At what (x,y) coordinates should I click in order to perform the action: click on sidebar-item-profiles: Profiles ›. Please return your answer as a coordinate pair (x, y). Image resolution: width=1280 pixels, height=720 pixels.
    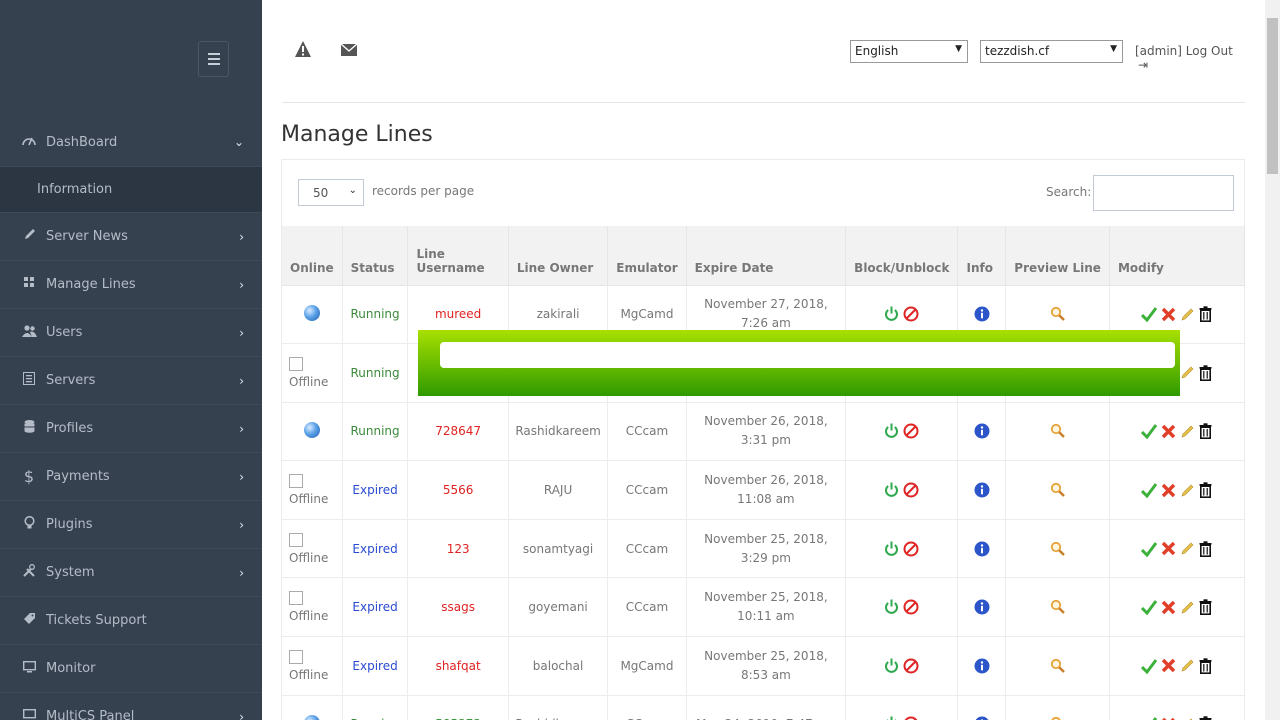
    Looking at the image, I should click on (131, 428).